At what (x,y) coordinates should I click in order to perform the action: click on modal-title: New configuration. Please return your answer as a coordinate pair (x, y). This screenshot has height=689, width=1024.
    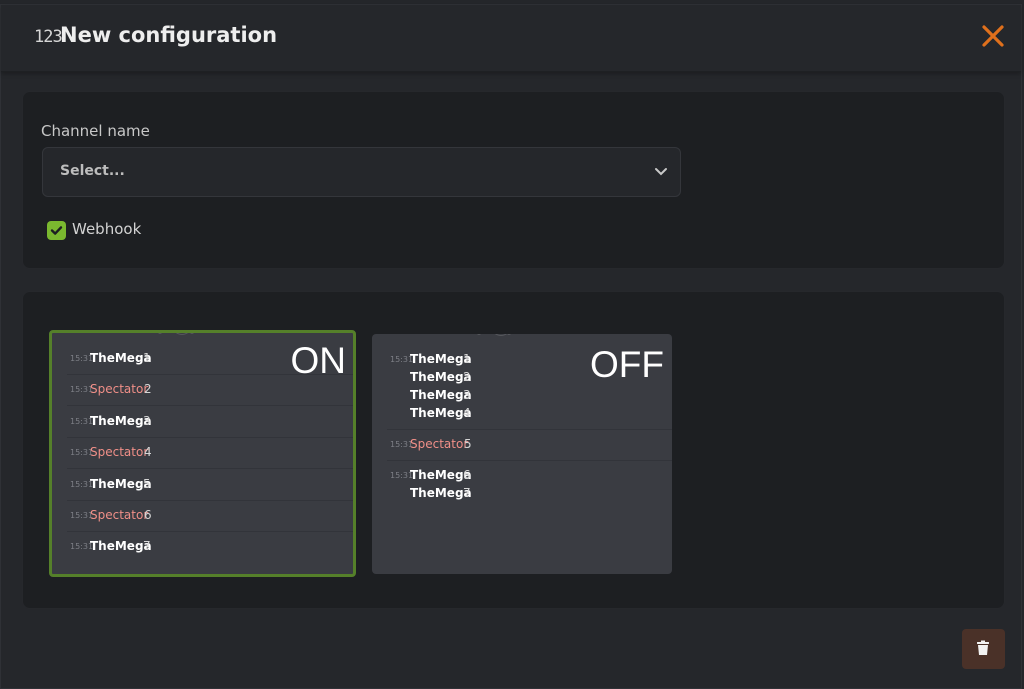
    Looking at the image, I should click on (169, 35).